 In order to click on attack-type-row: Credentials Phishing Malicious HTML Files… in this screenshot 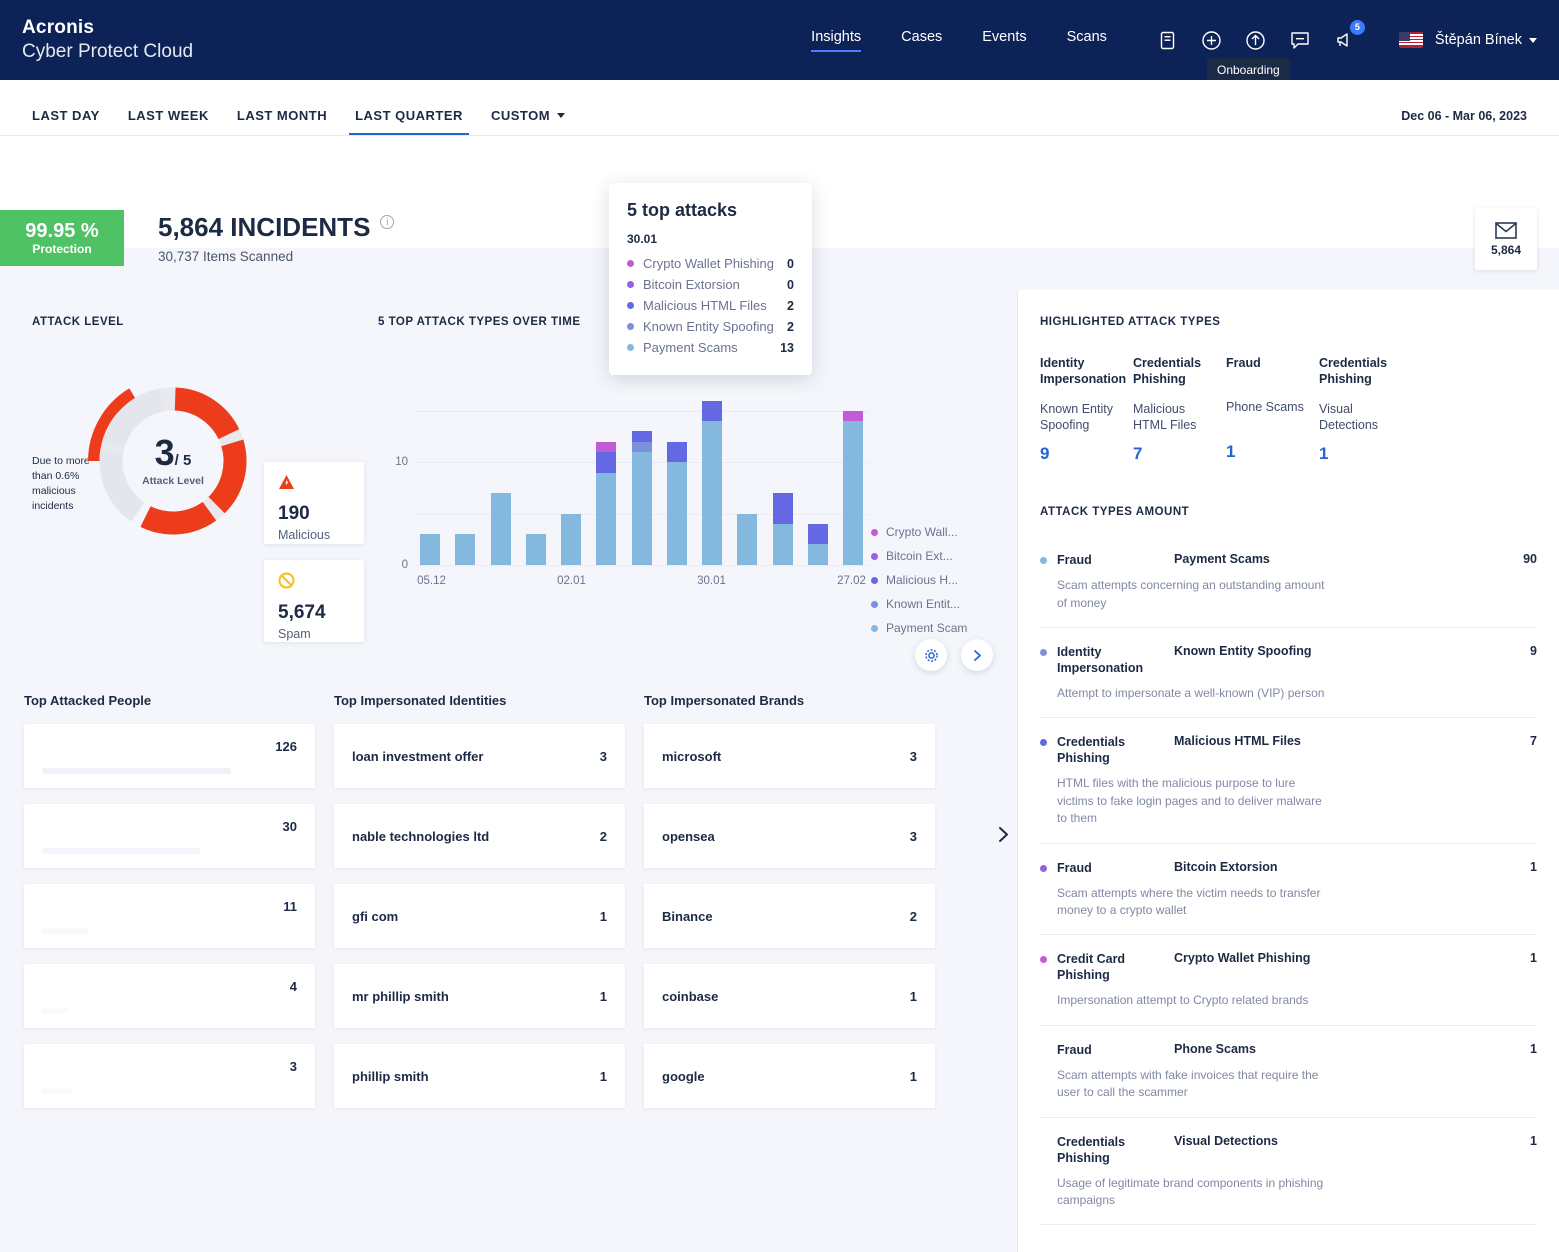, I will do `click(1288, 781)`.